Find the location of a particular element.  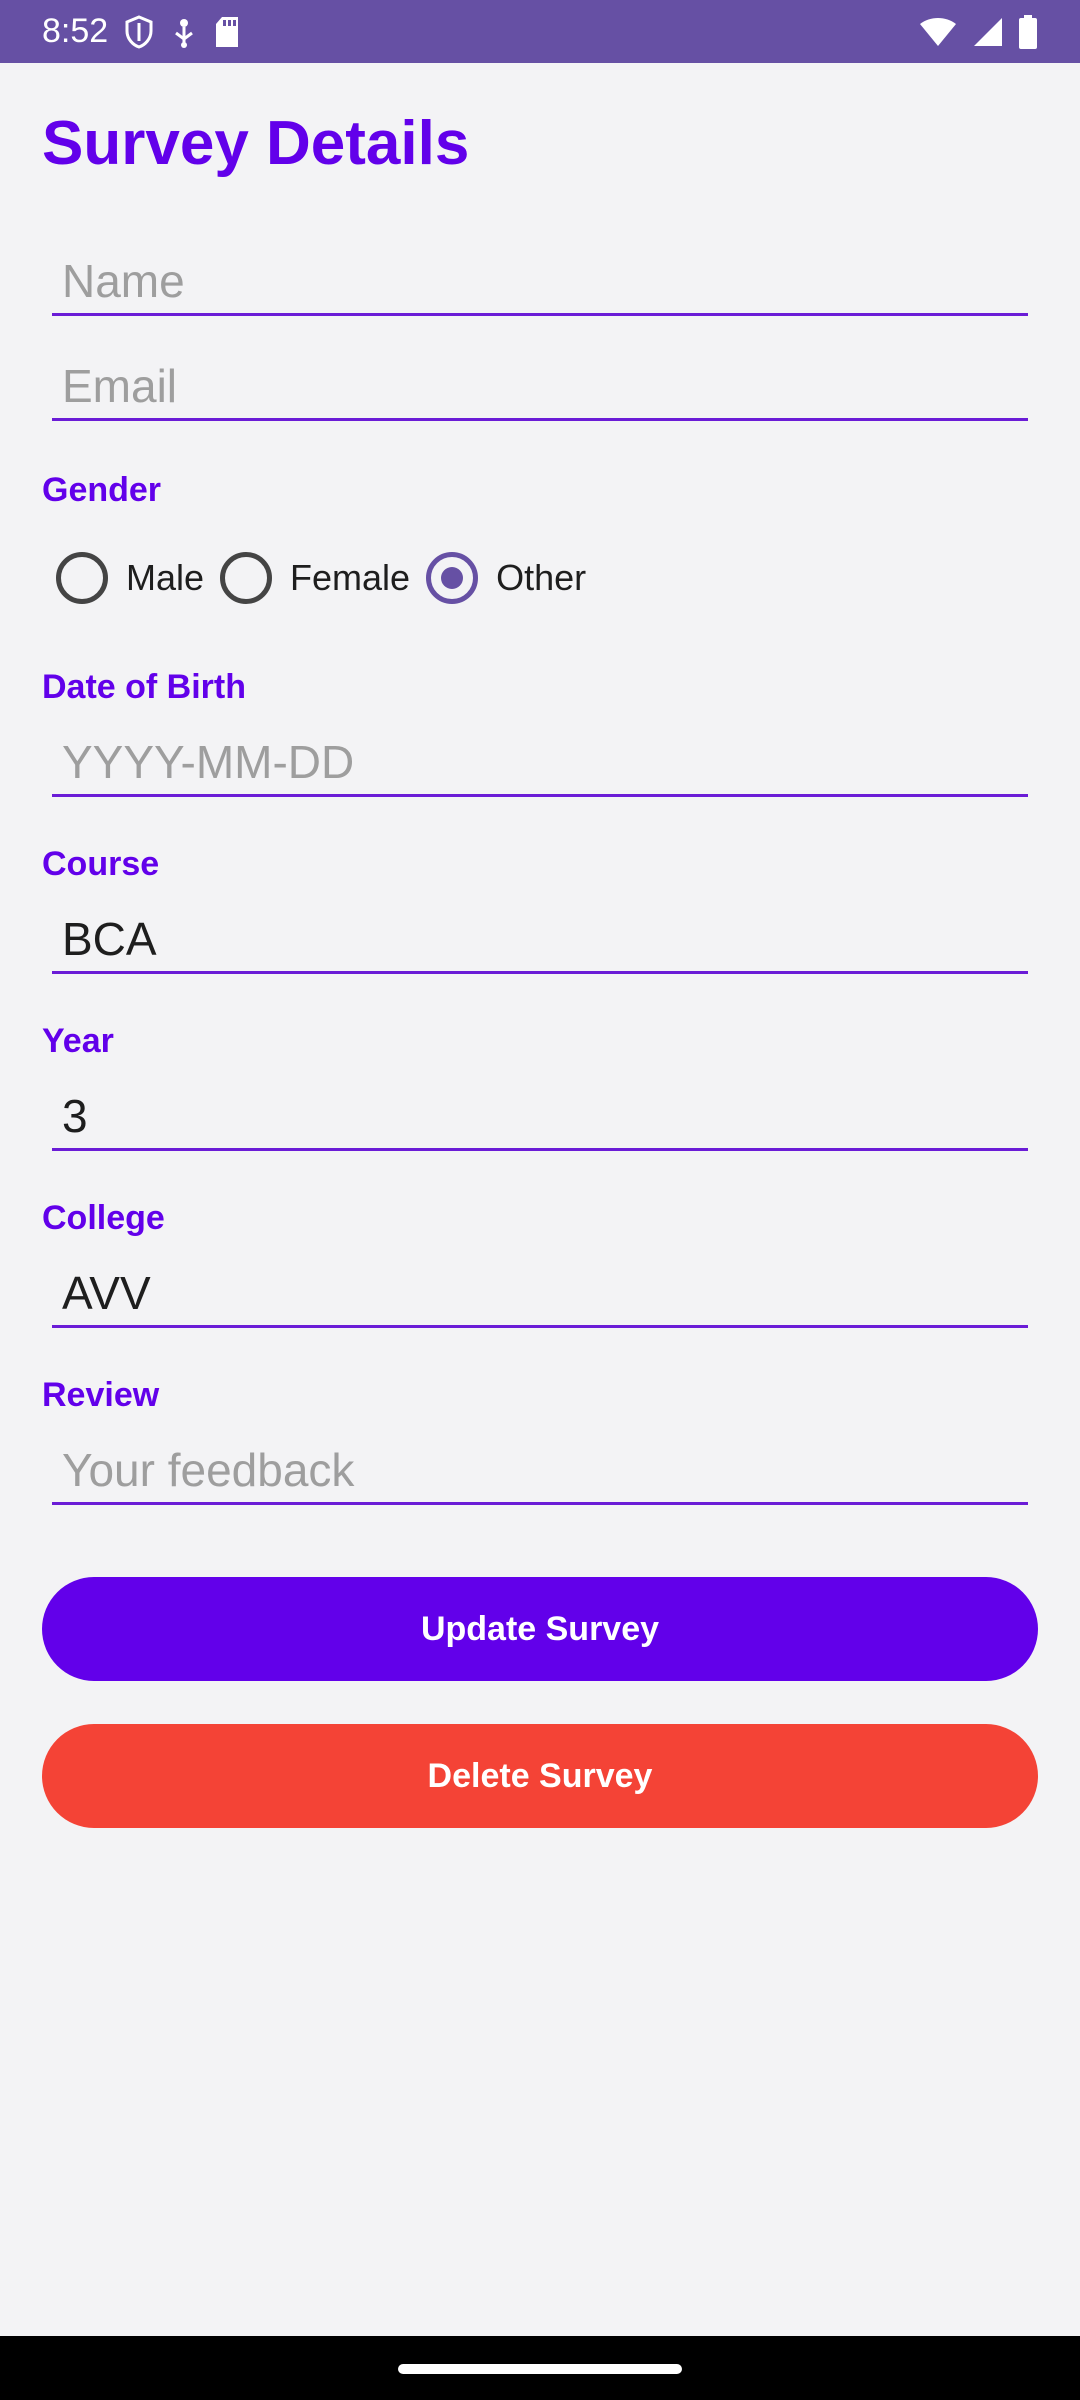

gender-option-male: Male is located at coordinates (130, 578).